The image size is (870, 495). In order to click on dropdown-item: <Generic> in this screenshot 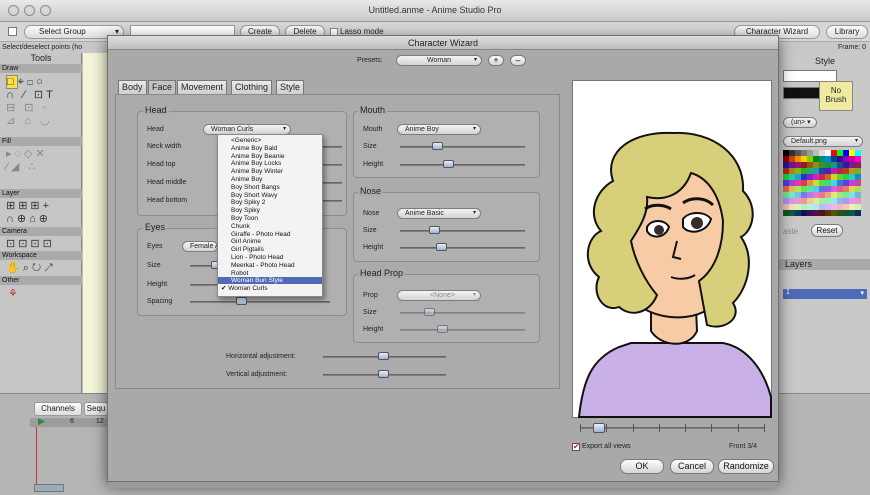, I will do `click(270, 140)`.